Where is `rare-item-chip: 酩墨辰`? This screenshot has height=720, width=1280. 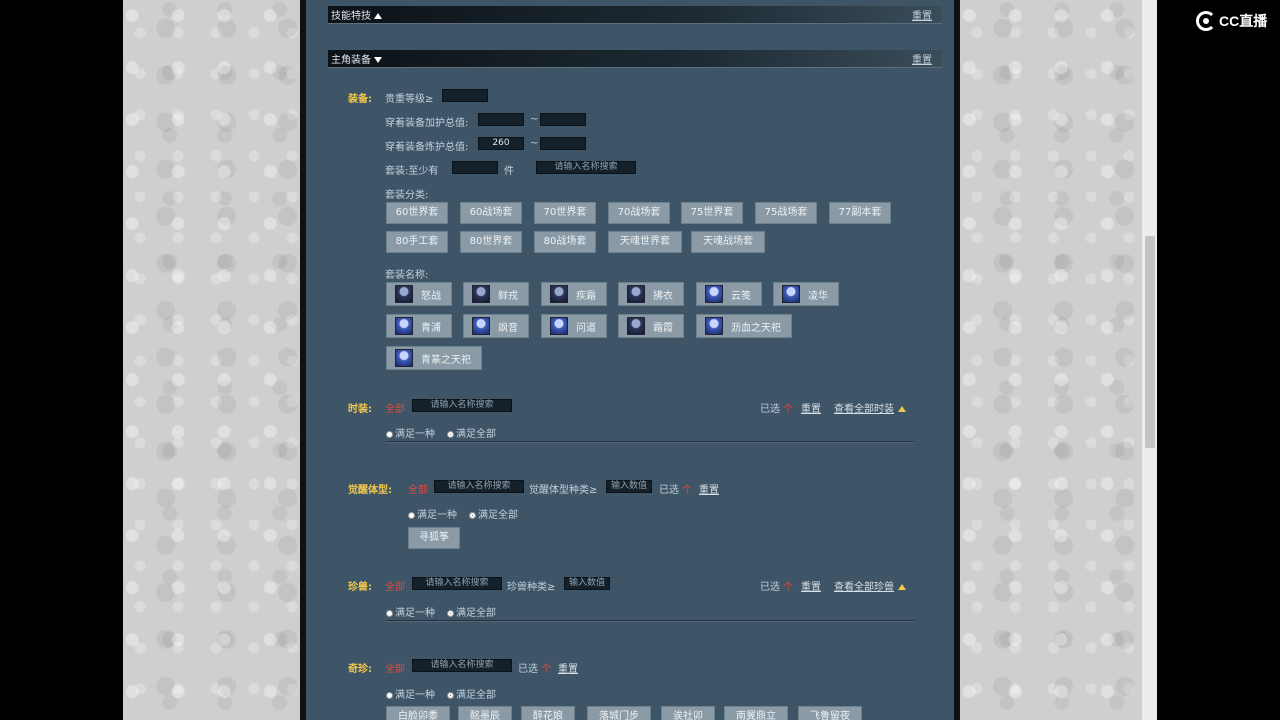
rare-item-chip: 酩墨辰 is located at coordinates (485, 713).